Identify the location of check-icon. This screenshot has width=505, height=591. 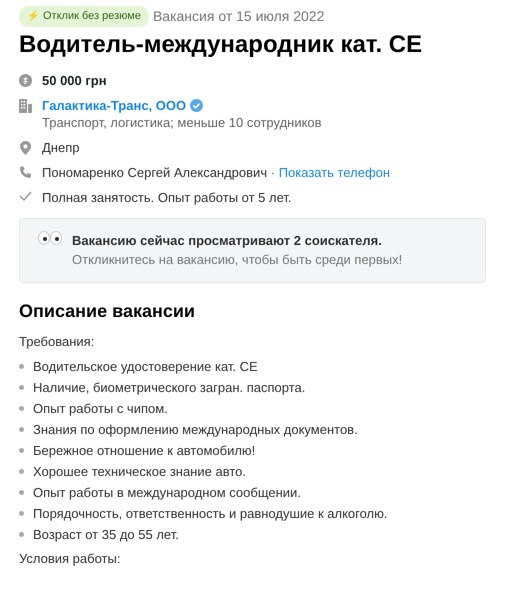
(25, 195).